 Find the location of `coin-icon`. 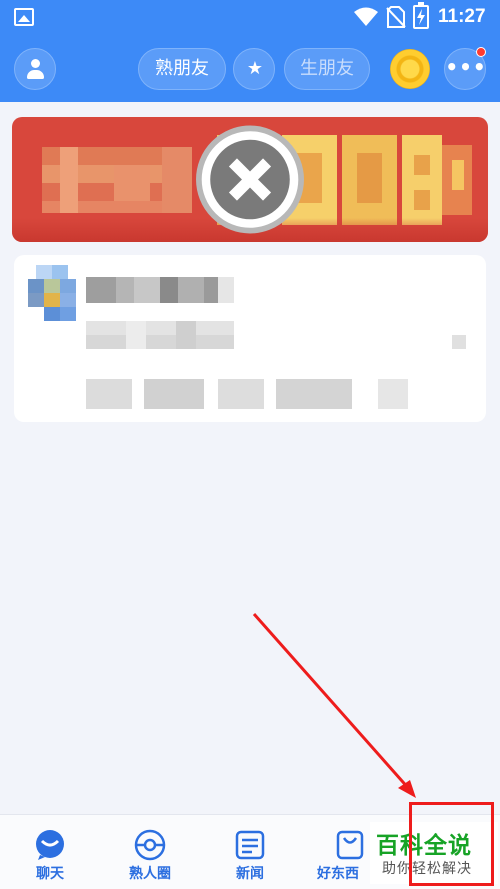

coin-icon is located at coordinates (410, 69).